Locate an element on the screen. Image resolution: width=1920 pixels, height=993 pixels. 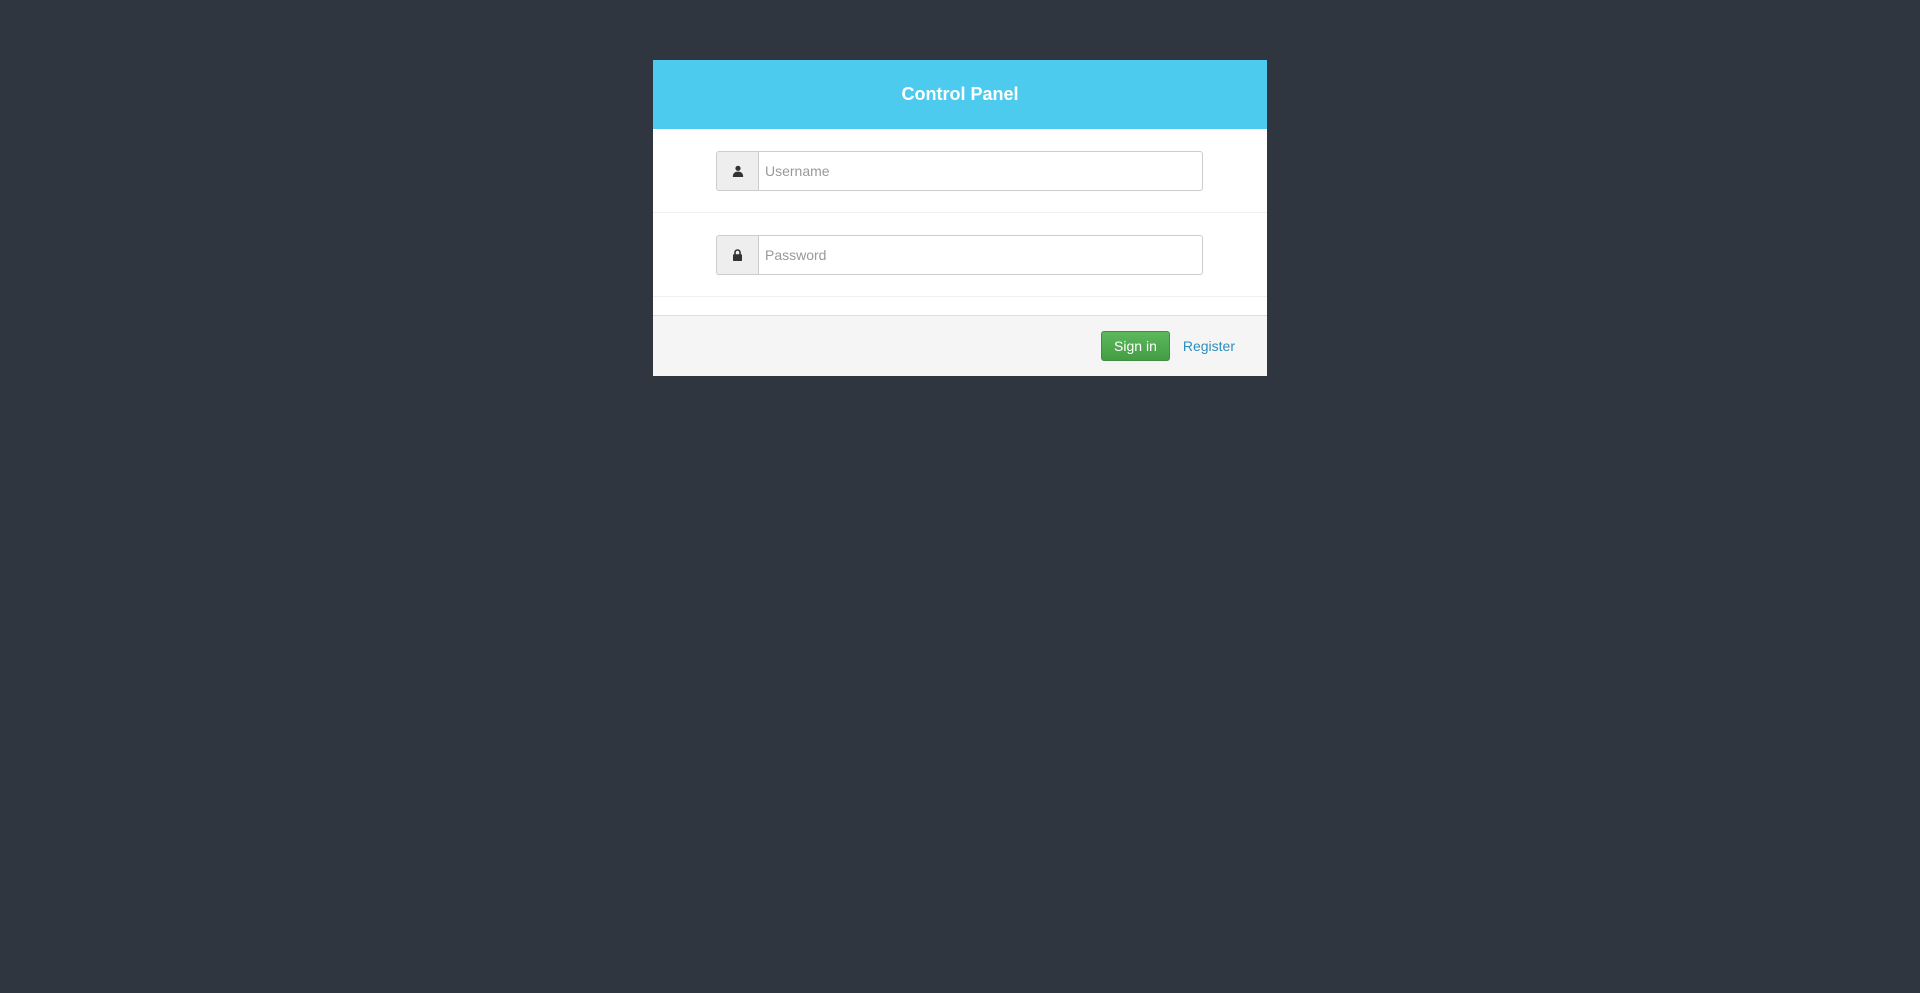
panel-title: Control Panel is located at coordinates (960, 94).